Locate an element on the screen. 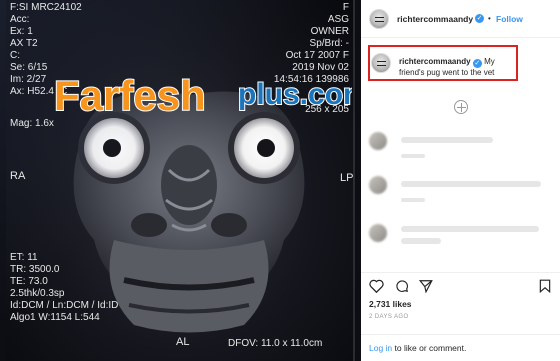  farfesh-watermark-logo: Farfesh plus.com is located at coordinates (202, 94).